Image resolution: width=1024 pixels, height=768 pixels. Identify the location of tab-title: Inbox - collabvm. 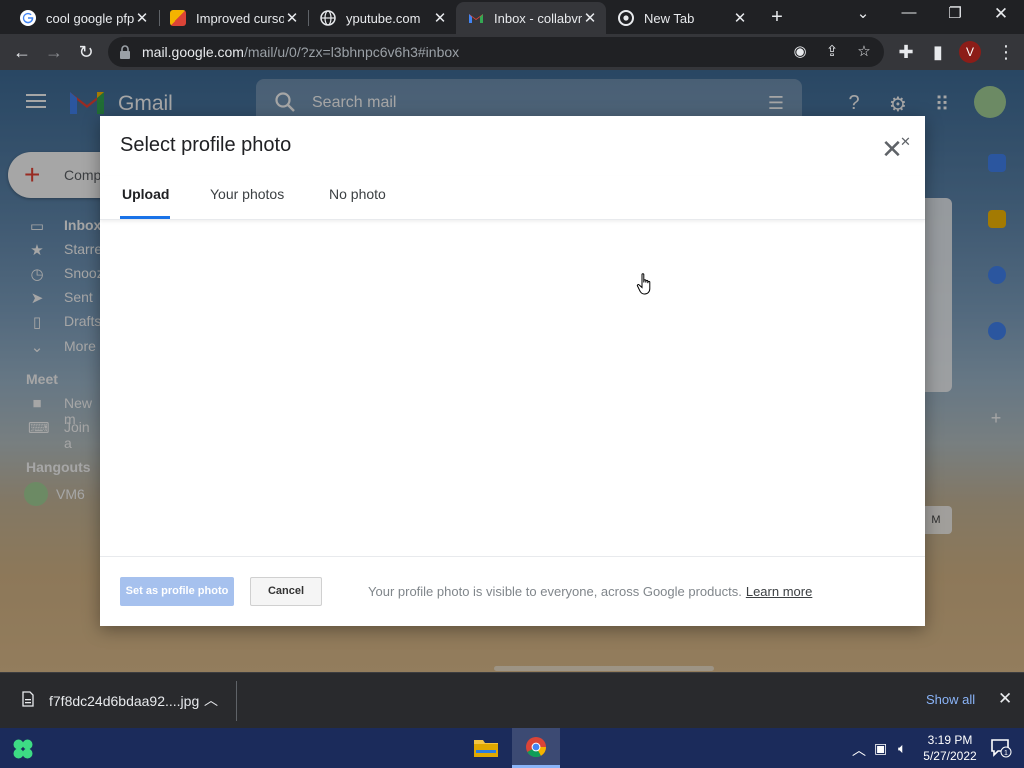
(538, 18).